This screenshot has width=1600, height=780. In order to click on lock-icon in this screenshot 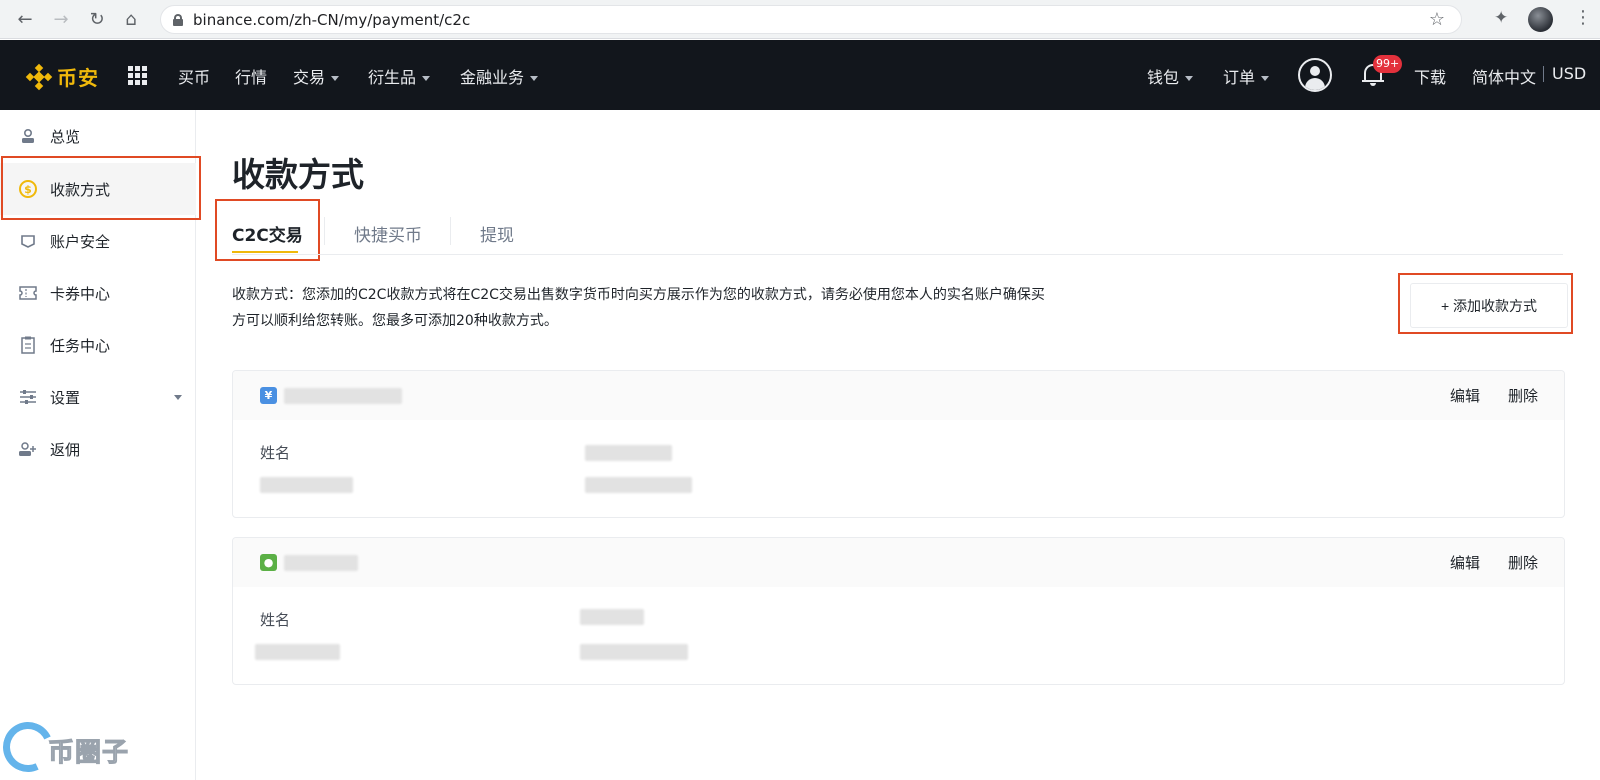, I will do `click(178, 19)`.